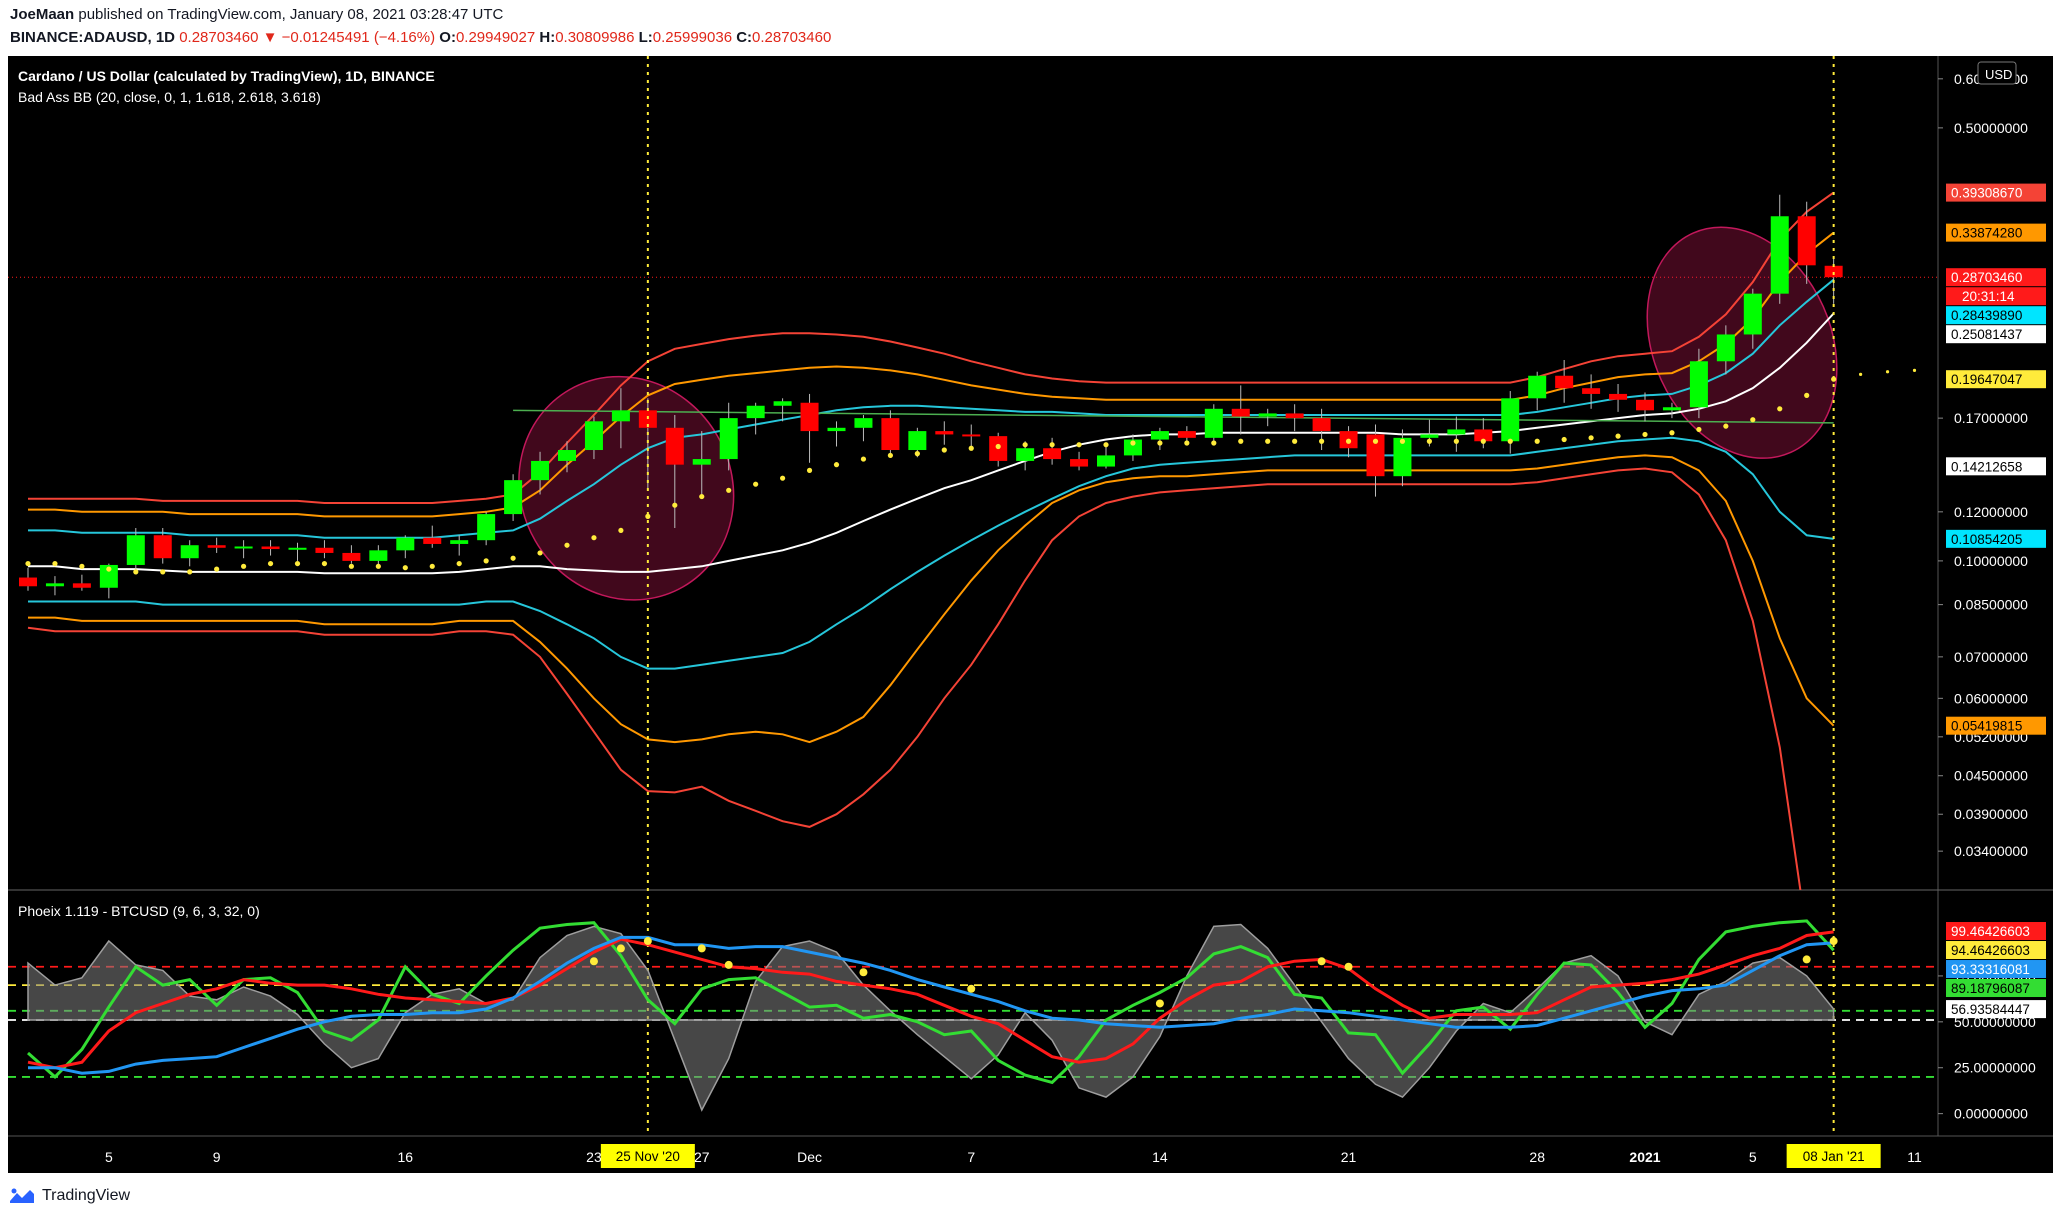 This screenshot has height=1221, width=2060. I want to click on brand-name: TradingView, so click(86, 1195).